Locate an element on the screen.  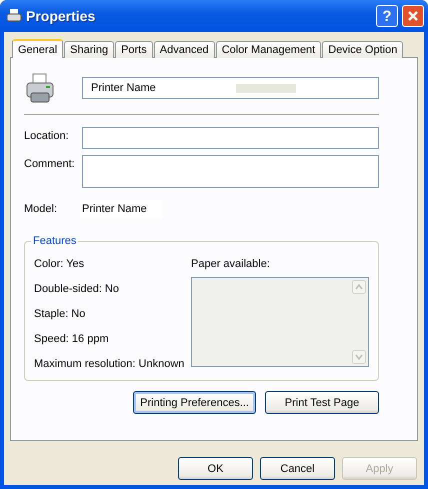
tab: Ports is located at coordinates (134, 49).